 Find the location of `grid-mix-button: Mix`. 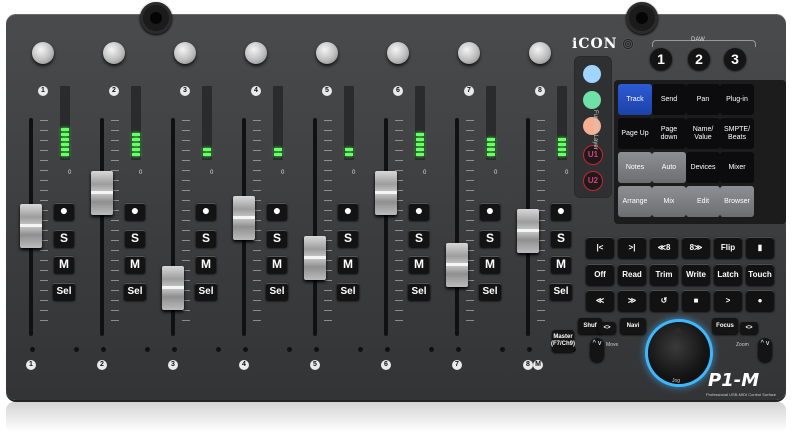

grid-mix-button: Mix is located at coordinates (669, 201).